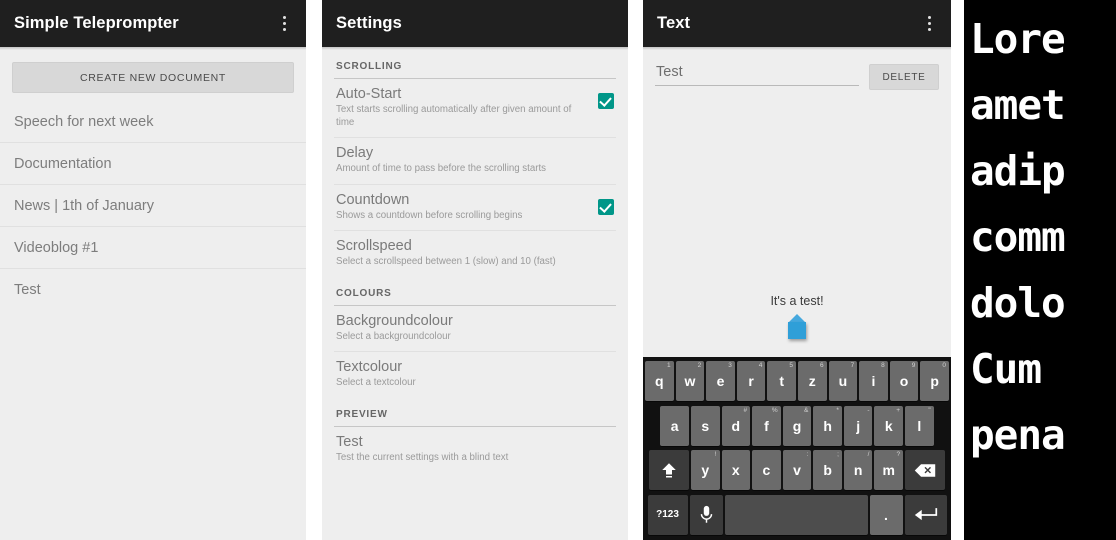 This screenshot has width=1116, height=540. I want to click on setting-title: Scrollspeed, so click(374, 246).